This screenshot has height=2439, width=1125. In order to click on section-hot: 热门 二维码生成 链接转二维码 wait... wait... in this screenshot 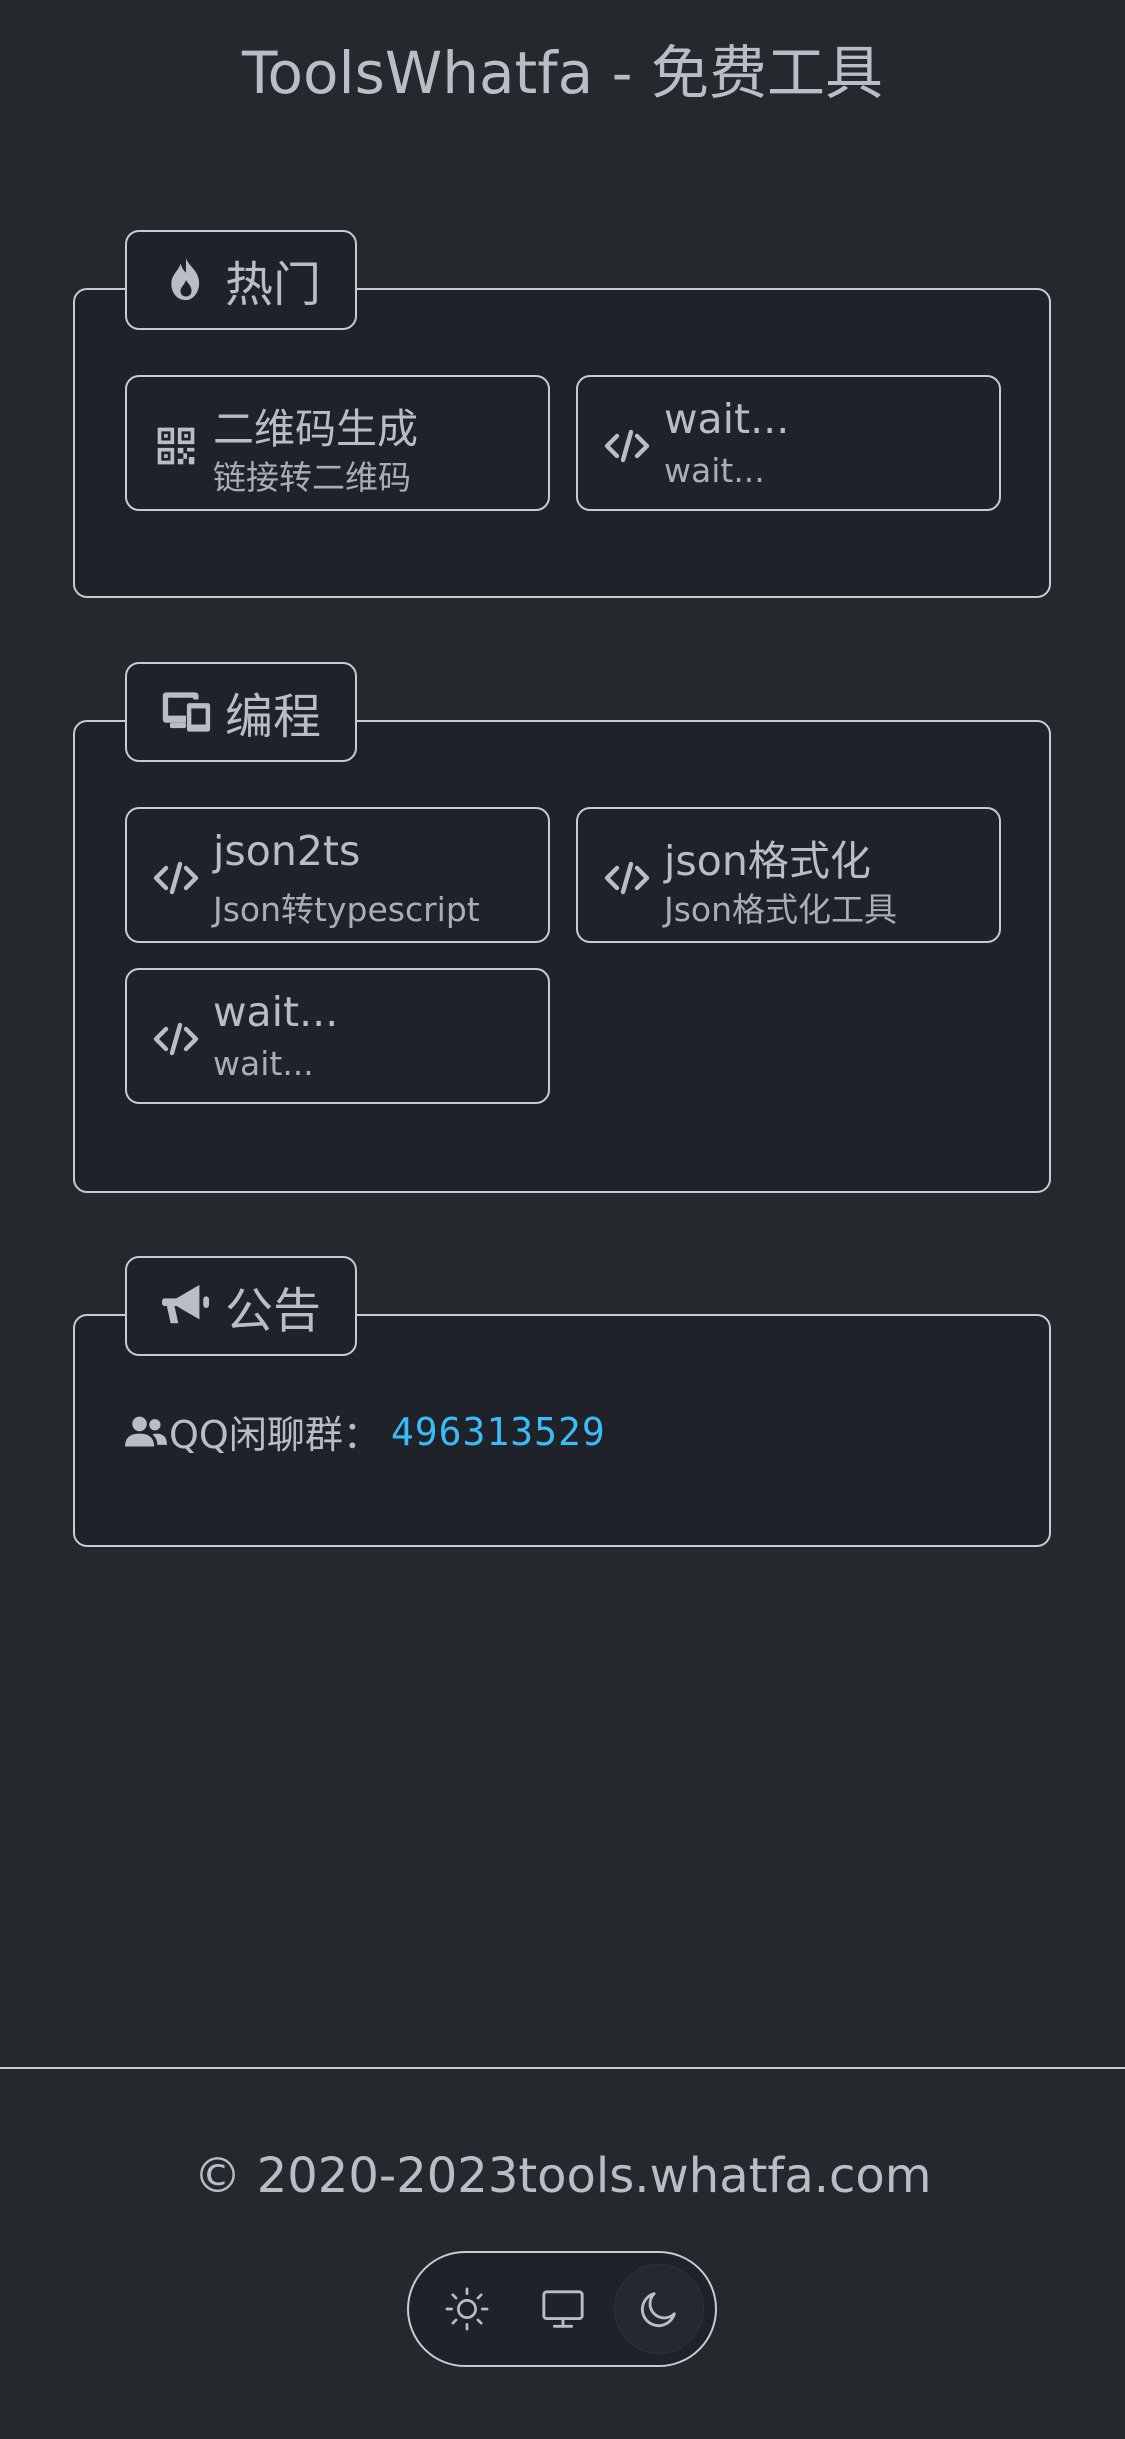, I will do `click(562, 414)`.